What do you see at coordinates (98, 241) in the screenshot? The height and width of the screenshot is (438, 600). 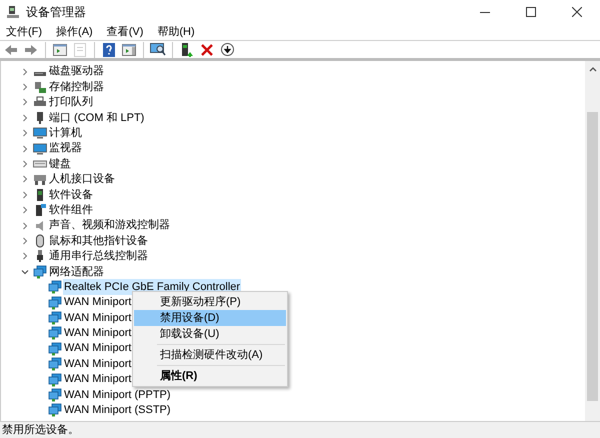 I see `tree-item: 鼠标和其他指针设备` at bounding box center [98, 241].